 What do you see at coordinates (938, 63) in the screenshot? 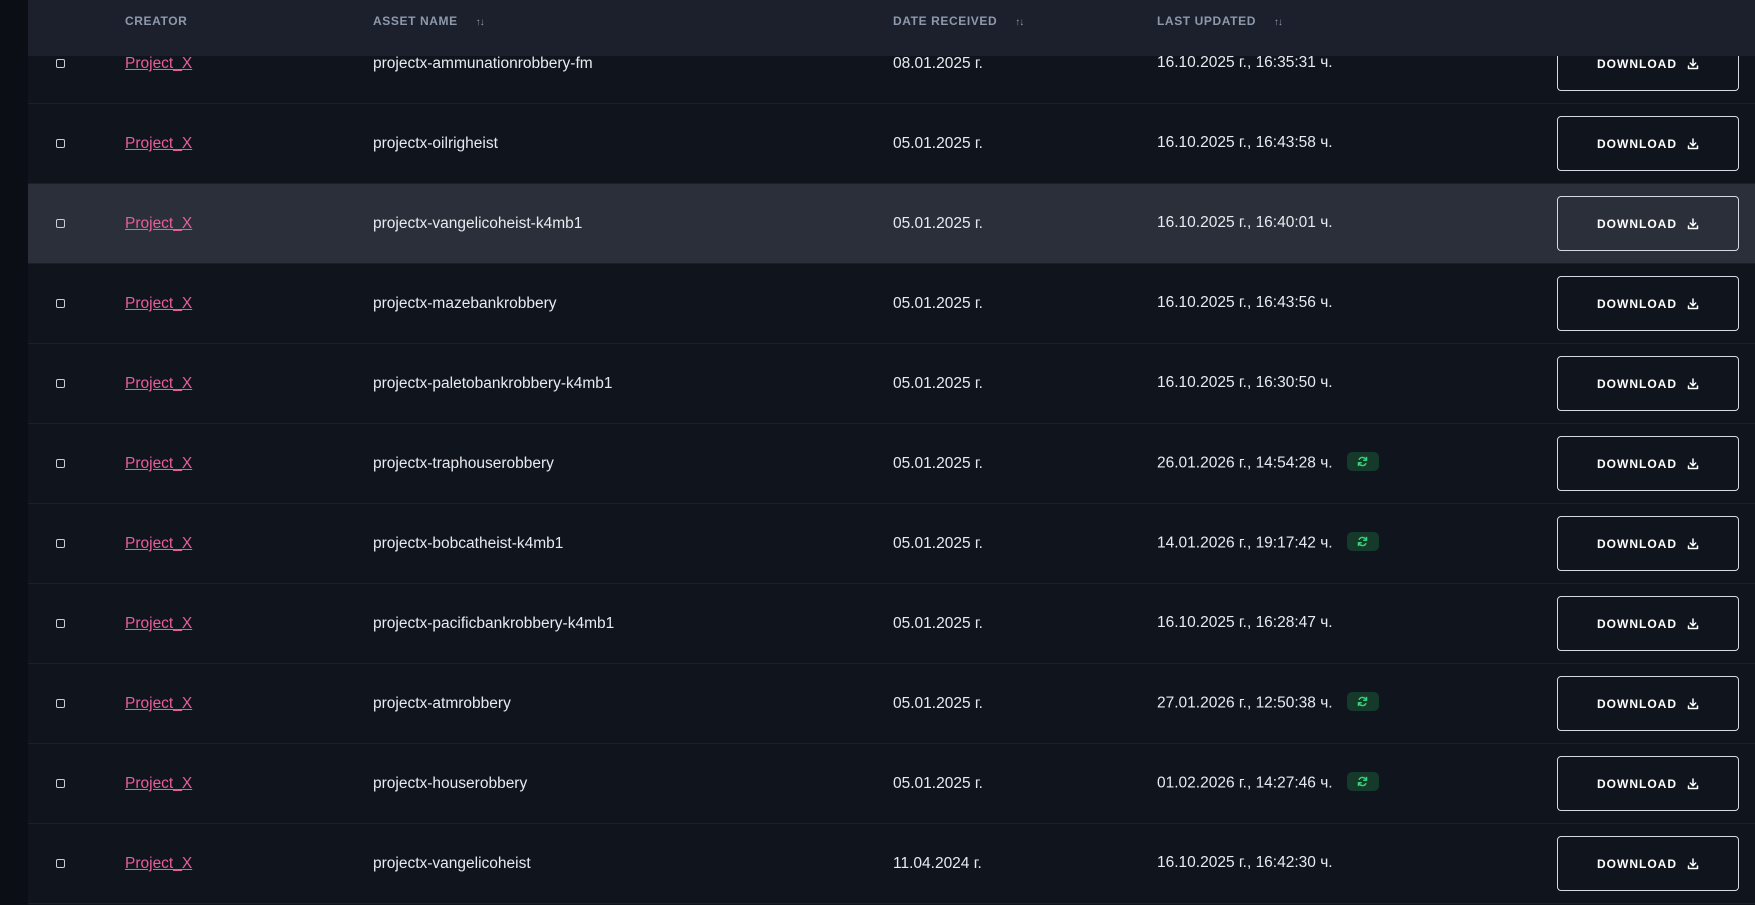
I see `date-received: 08.01.2025 г.` at bounding box center [938, 63].